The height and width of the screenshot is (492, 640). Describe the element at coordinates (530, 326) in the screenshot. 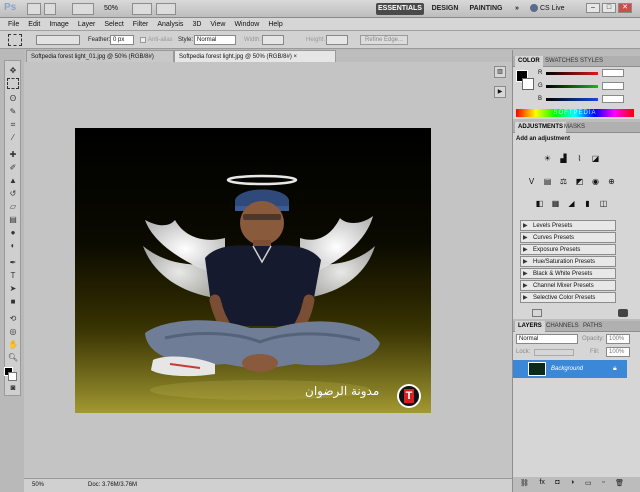

I see `tab-layers: LAYERS` at that location.